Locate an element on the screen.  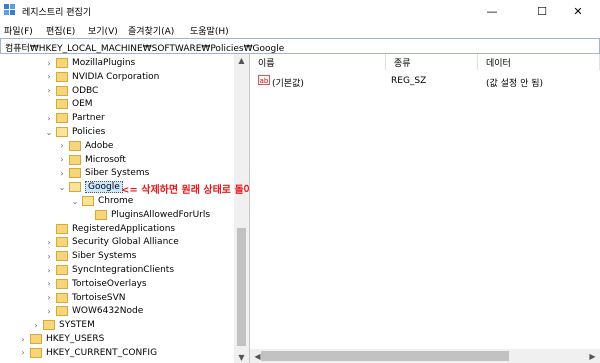
menu-edit: 편집(E) is located at coordinates (60, 30).